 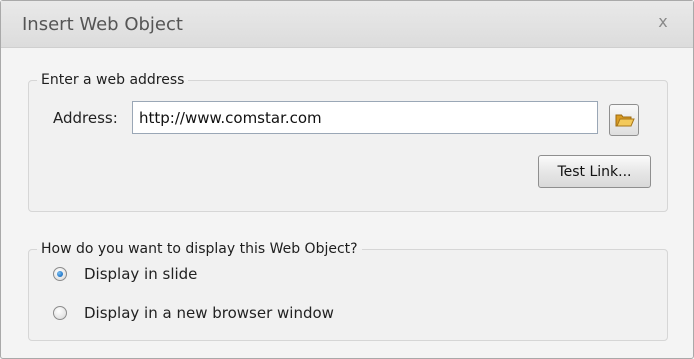 What do you see at coordinates (365, 117) in the screenshot?
I see `address-input` at bounding box center [365, 117].